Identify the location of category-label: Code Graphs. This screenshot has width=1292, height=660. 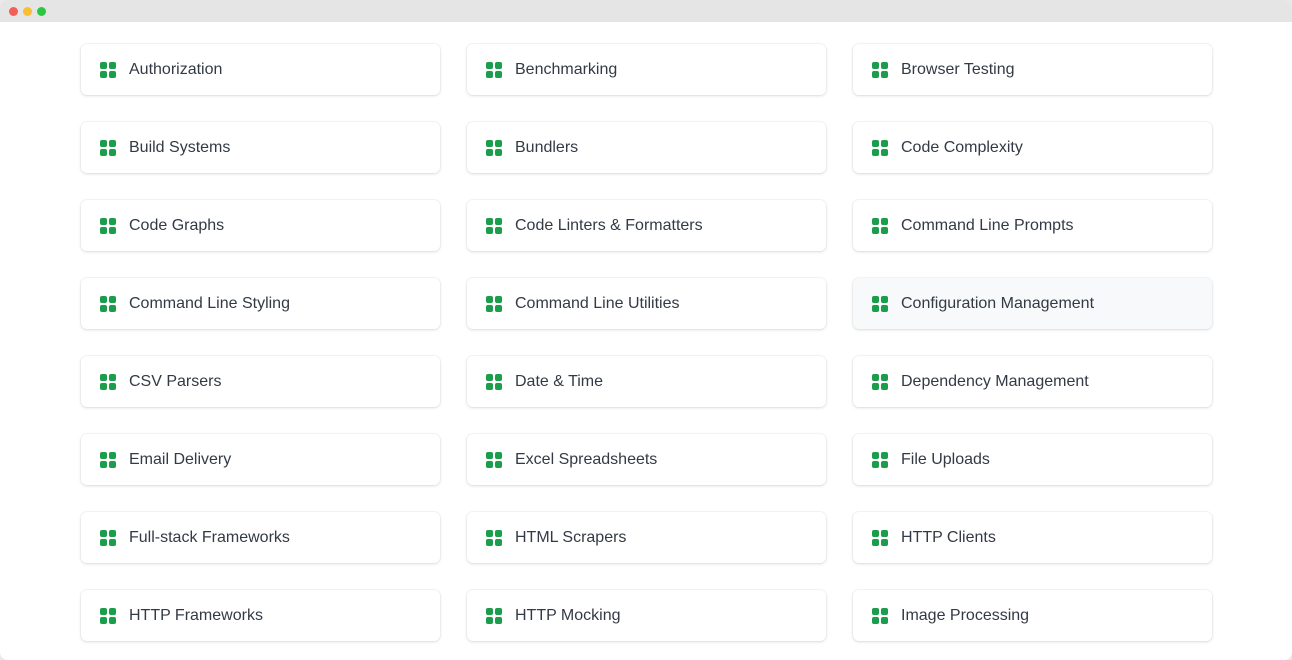
(177, 225).